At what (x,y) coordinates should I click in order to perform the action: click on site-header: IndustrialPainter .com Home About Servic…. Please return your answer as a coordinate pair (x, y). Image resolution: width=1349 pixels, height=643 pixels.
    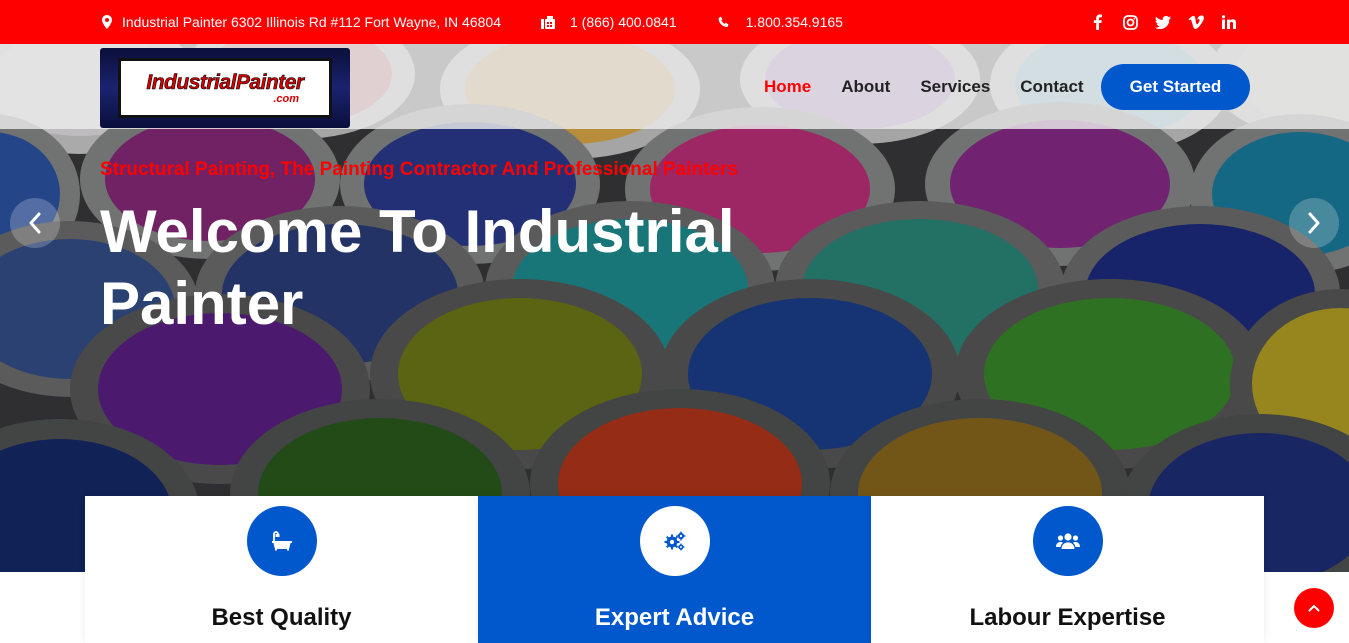
    Looking at the image, I should click on (674, 86).